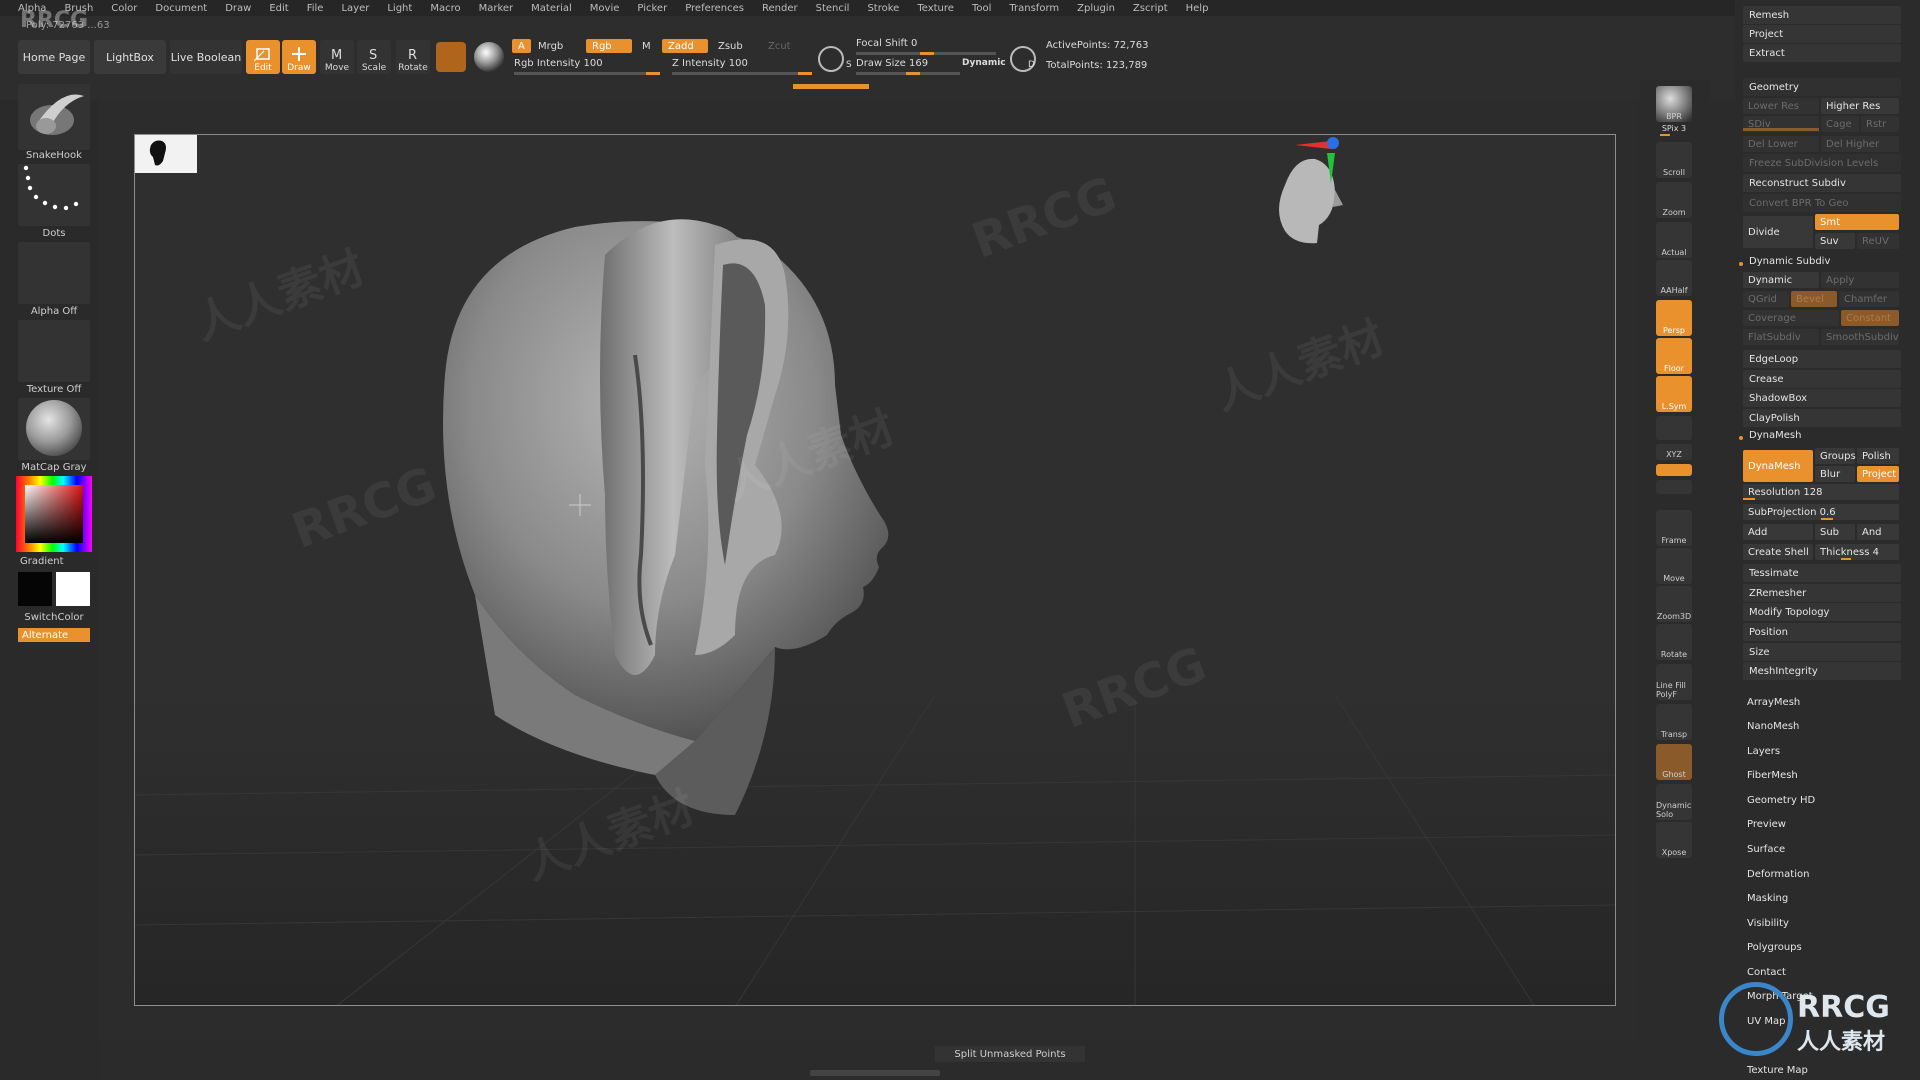  I want to click on menu-texture: Texture, so click(935, 8).